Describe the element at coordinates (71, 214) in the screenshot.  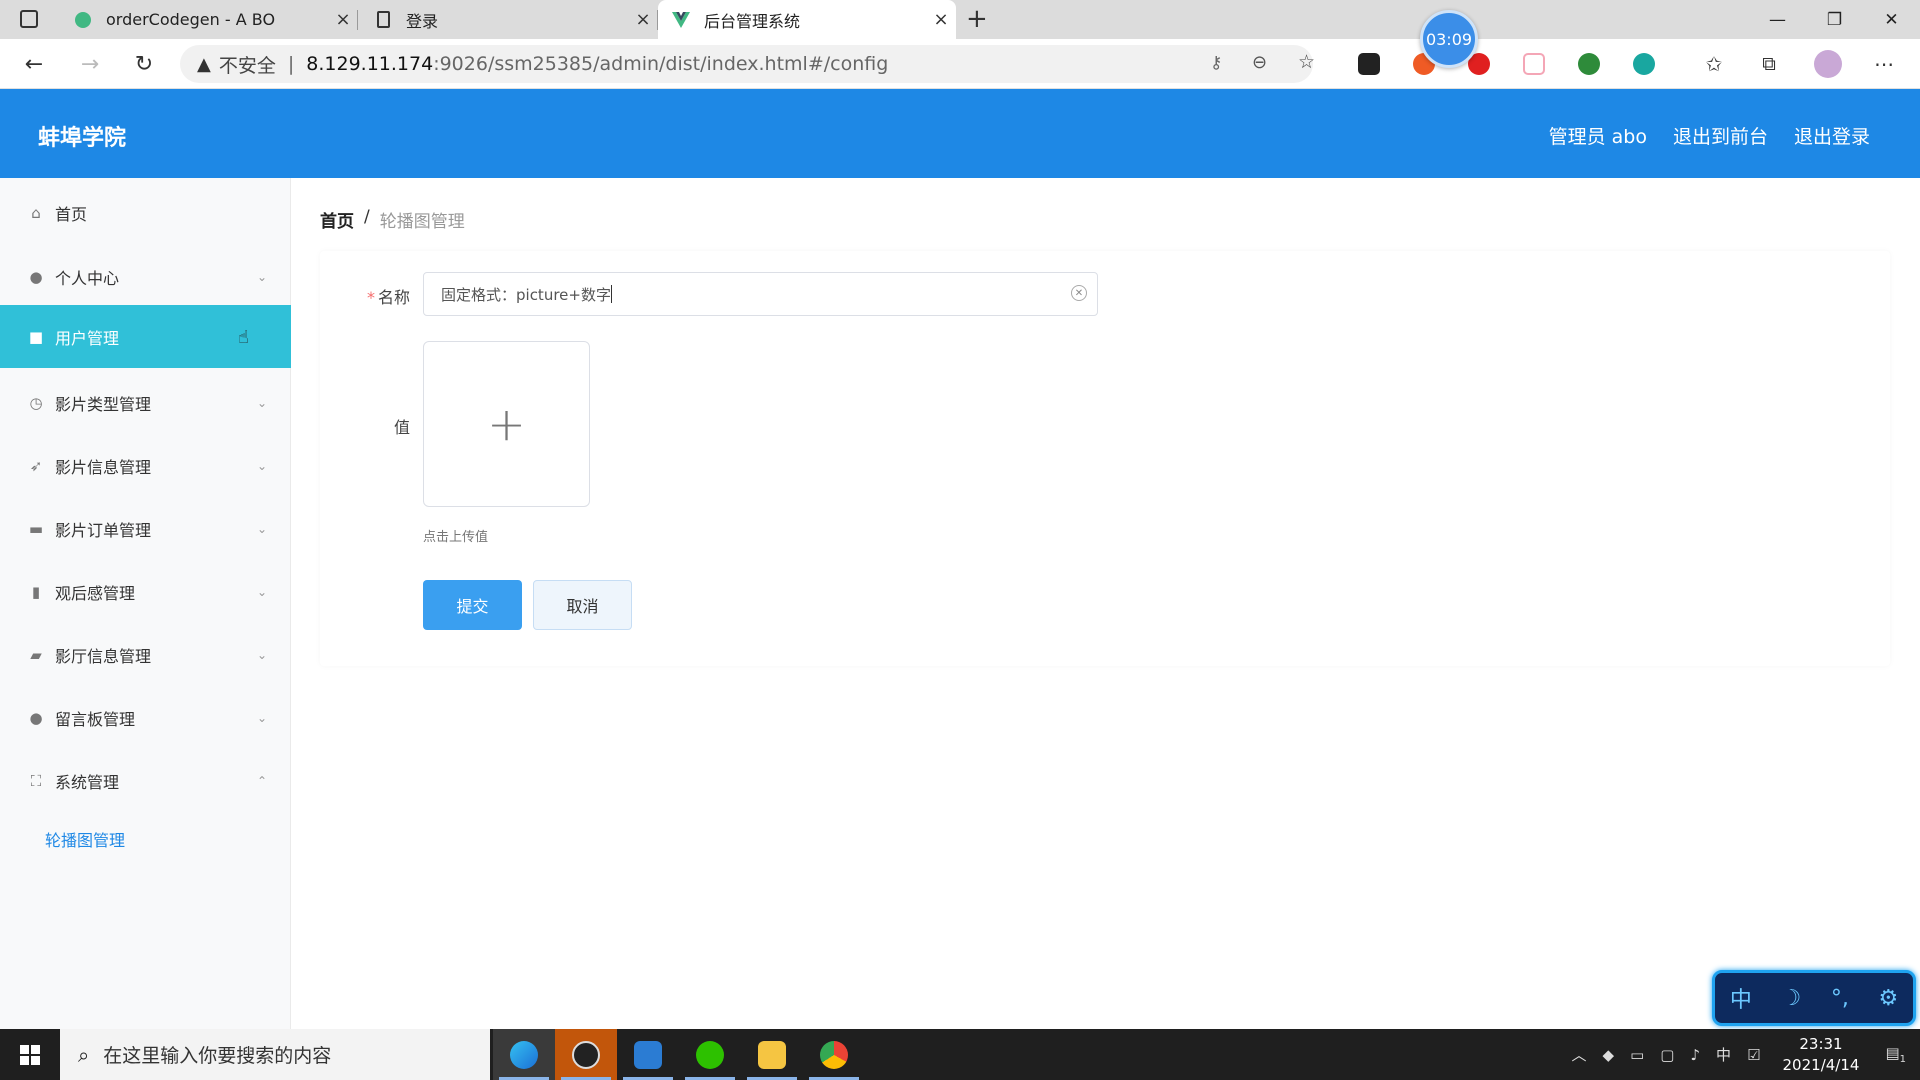
I see `sidebar-item-label: 首页` at that location.